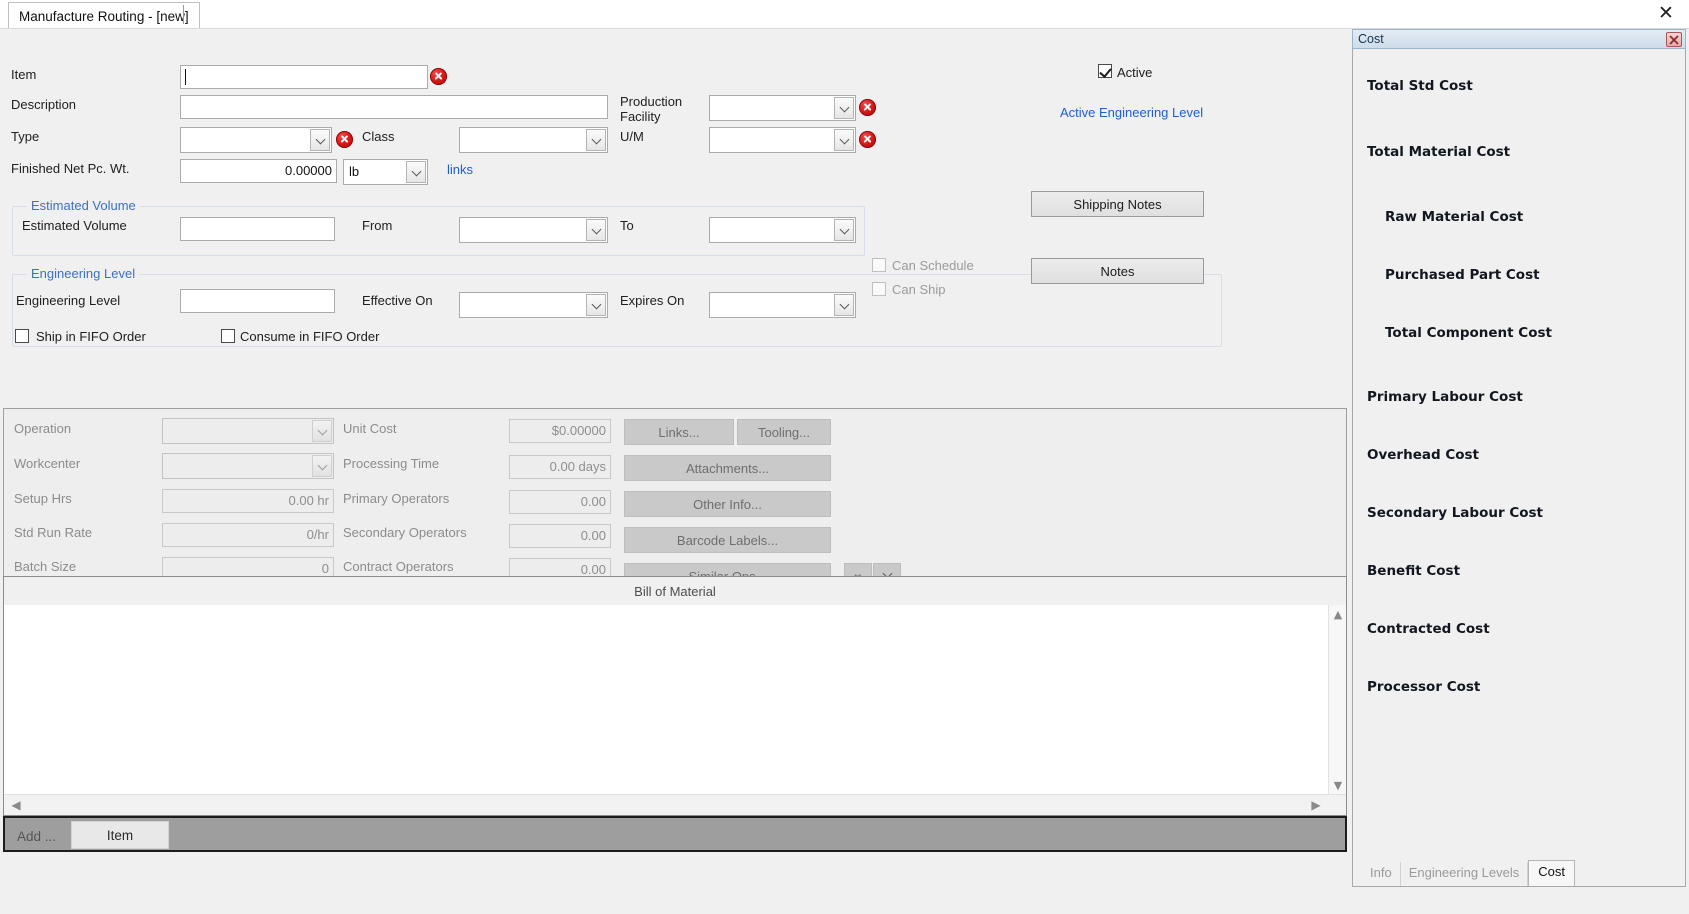 The image size is (1689, 914). Describe the element at coordinates (22, 336) in the screenshot. I see `ship-in-fifo-order-checkbox` at that location.